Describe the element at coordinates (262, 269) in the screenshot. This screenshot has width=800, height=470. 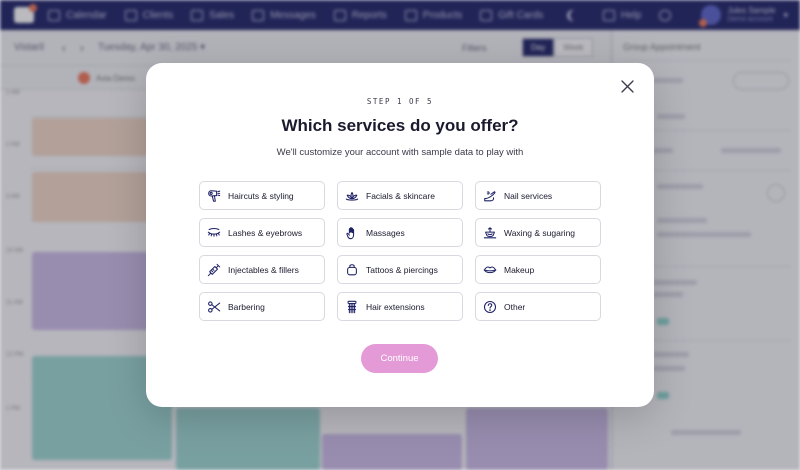
I see `service-injectables-fillers: Injectables & fillers` at that location.